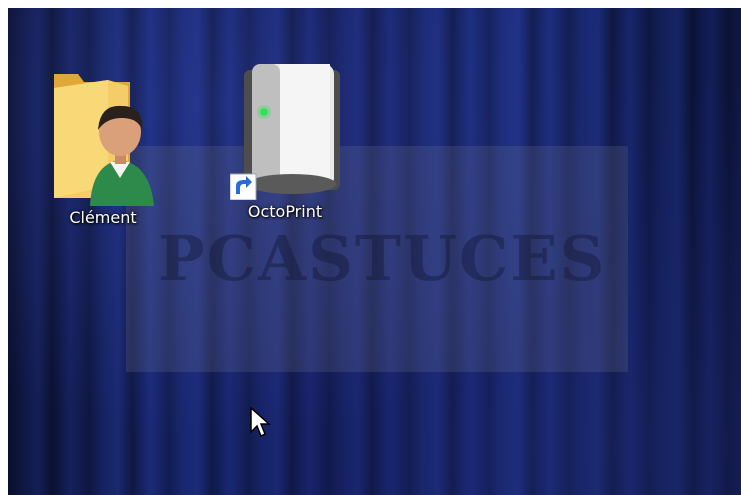 This screenshot has width=741, height=495. I want to click on watermark-text: PCASTUCES, so click(382, 258).